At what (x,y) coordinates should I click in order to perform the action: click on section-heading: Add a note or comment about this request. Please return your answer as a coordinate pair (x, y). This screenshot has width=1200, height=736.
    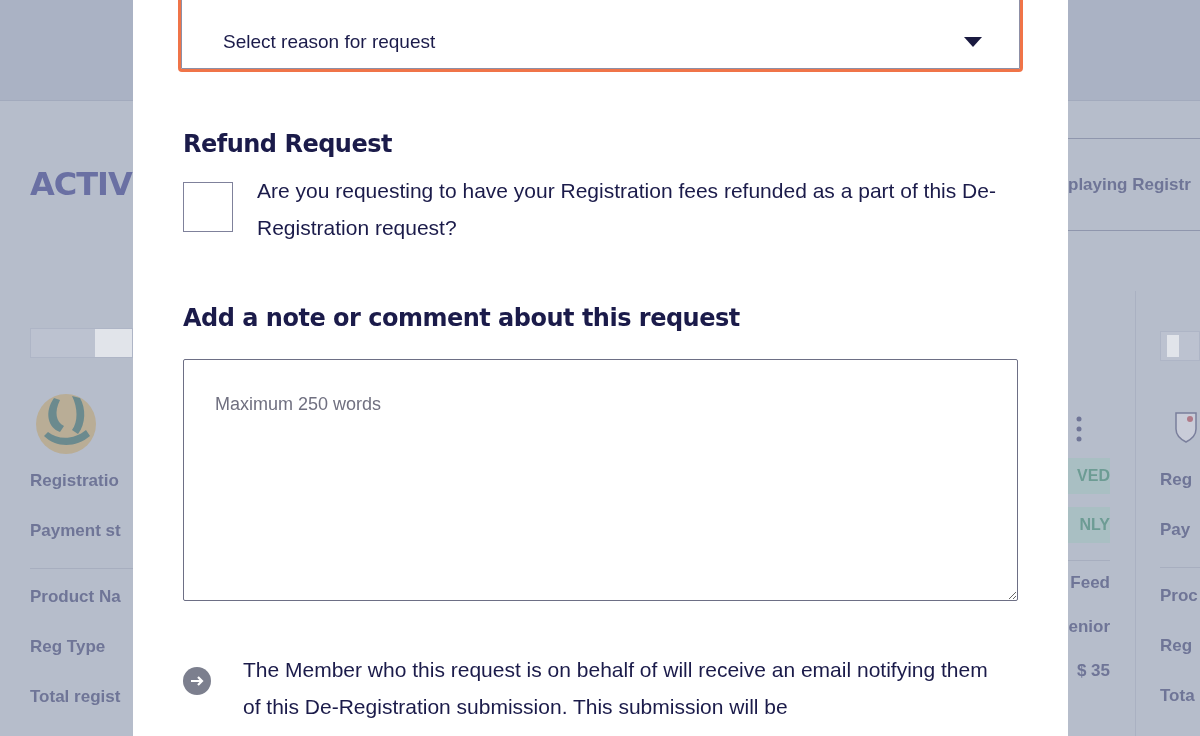
    Looking at the image, I should click on (462, 318).